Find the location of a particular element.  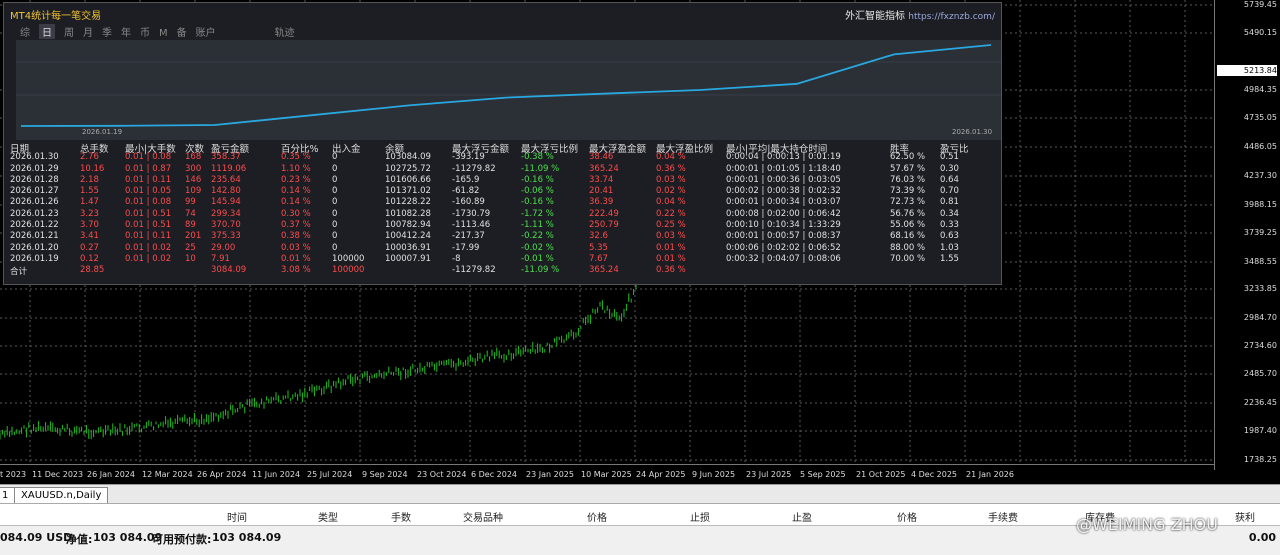

free-margin-value: 103 084.09 is located at coordinates (247, 537).